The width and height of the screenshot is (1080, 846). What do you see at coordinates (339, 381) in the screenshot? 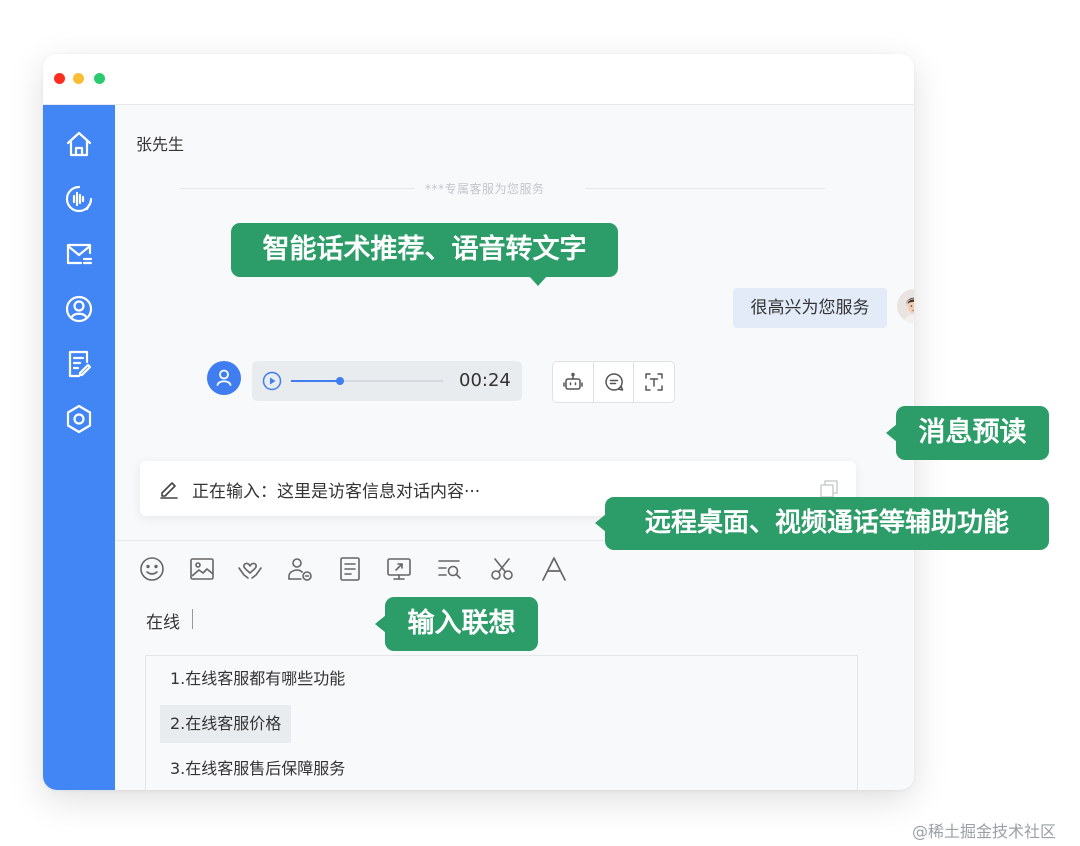
I see `voice-progress-knob` at bounding box center [339, 381].